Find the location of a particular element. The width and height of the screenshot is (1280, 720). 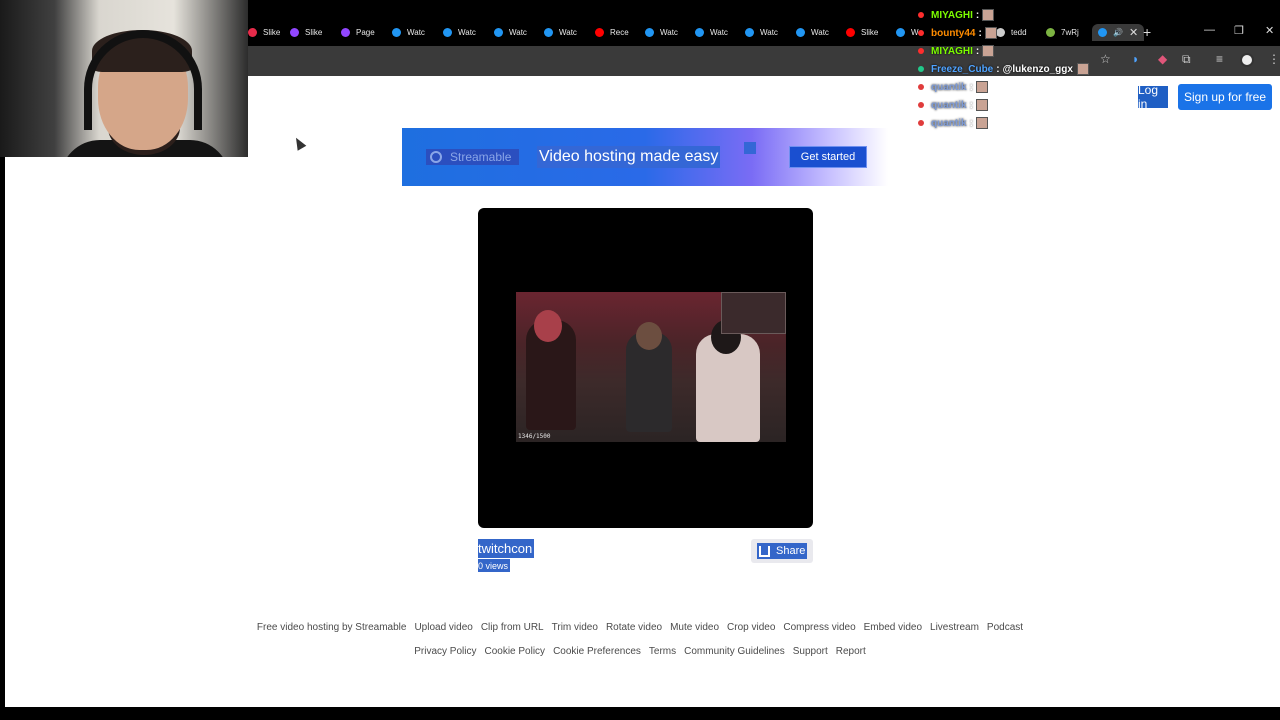

chat-message: bounty44: is located at coordinates (1008, 33).